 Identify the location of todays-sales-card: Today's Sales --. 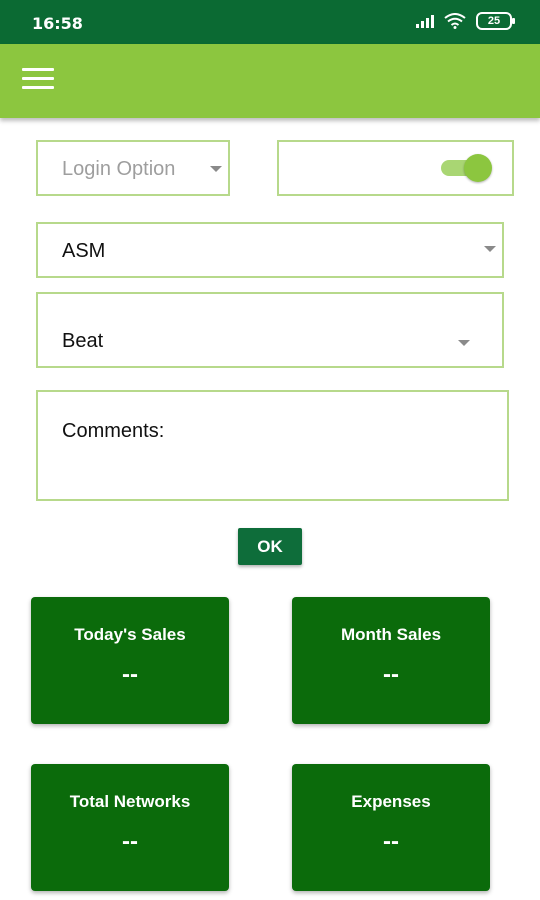
(130, 660).